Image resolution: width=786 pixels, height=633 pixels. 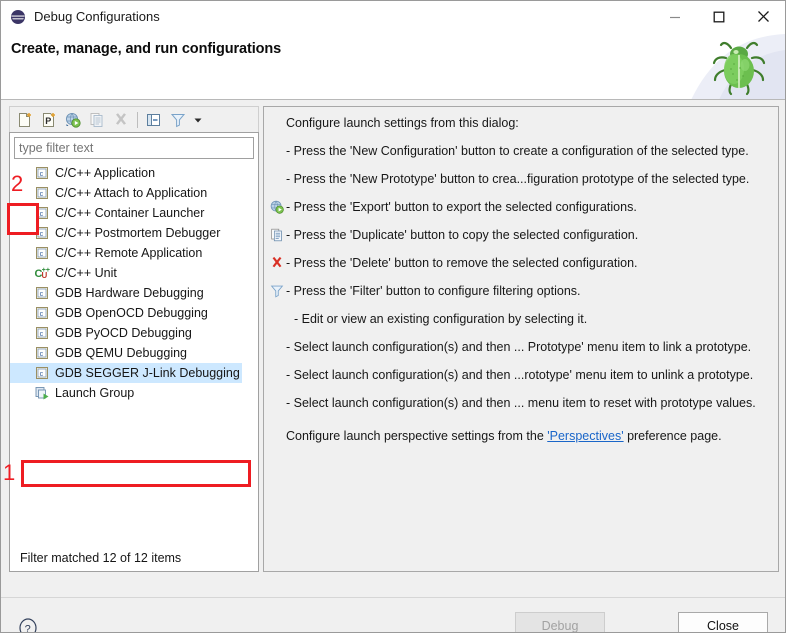 What do you see at coordinates (129, 253) in the screenshot?
I see `tree-item-label: C/C++ Remote Application` at bounding box center [129, 253].